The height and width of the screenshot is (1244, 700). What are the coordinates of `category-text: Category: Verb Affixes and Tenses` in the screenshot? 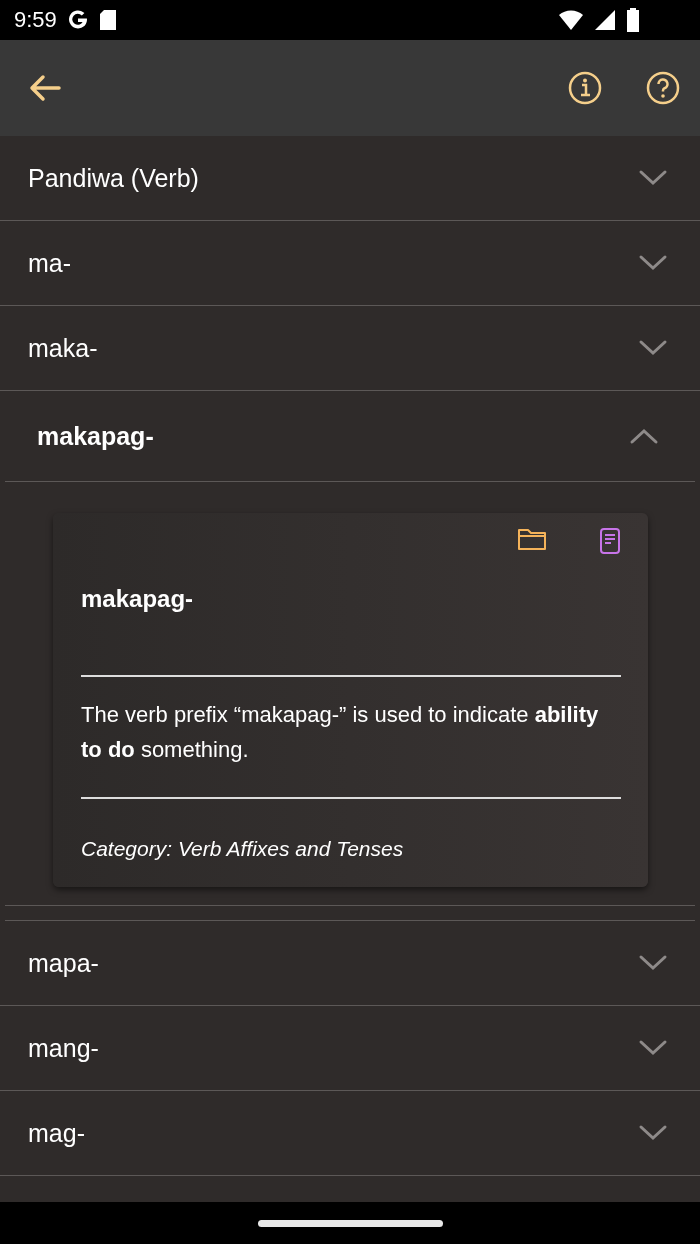 It's located at (243, 849).